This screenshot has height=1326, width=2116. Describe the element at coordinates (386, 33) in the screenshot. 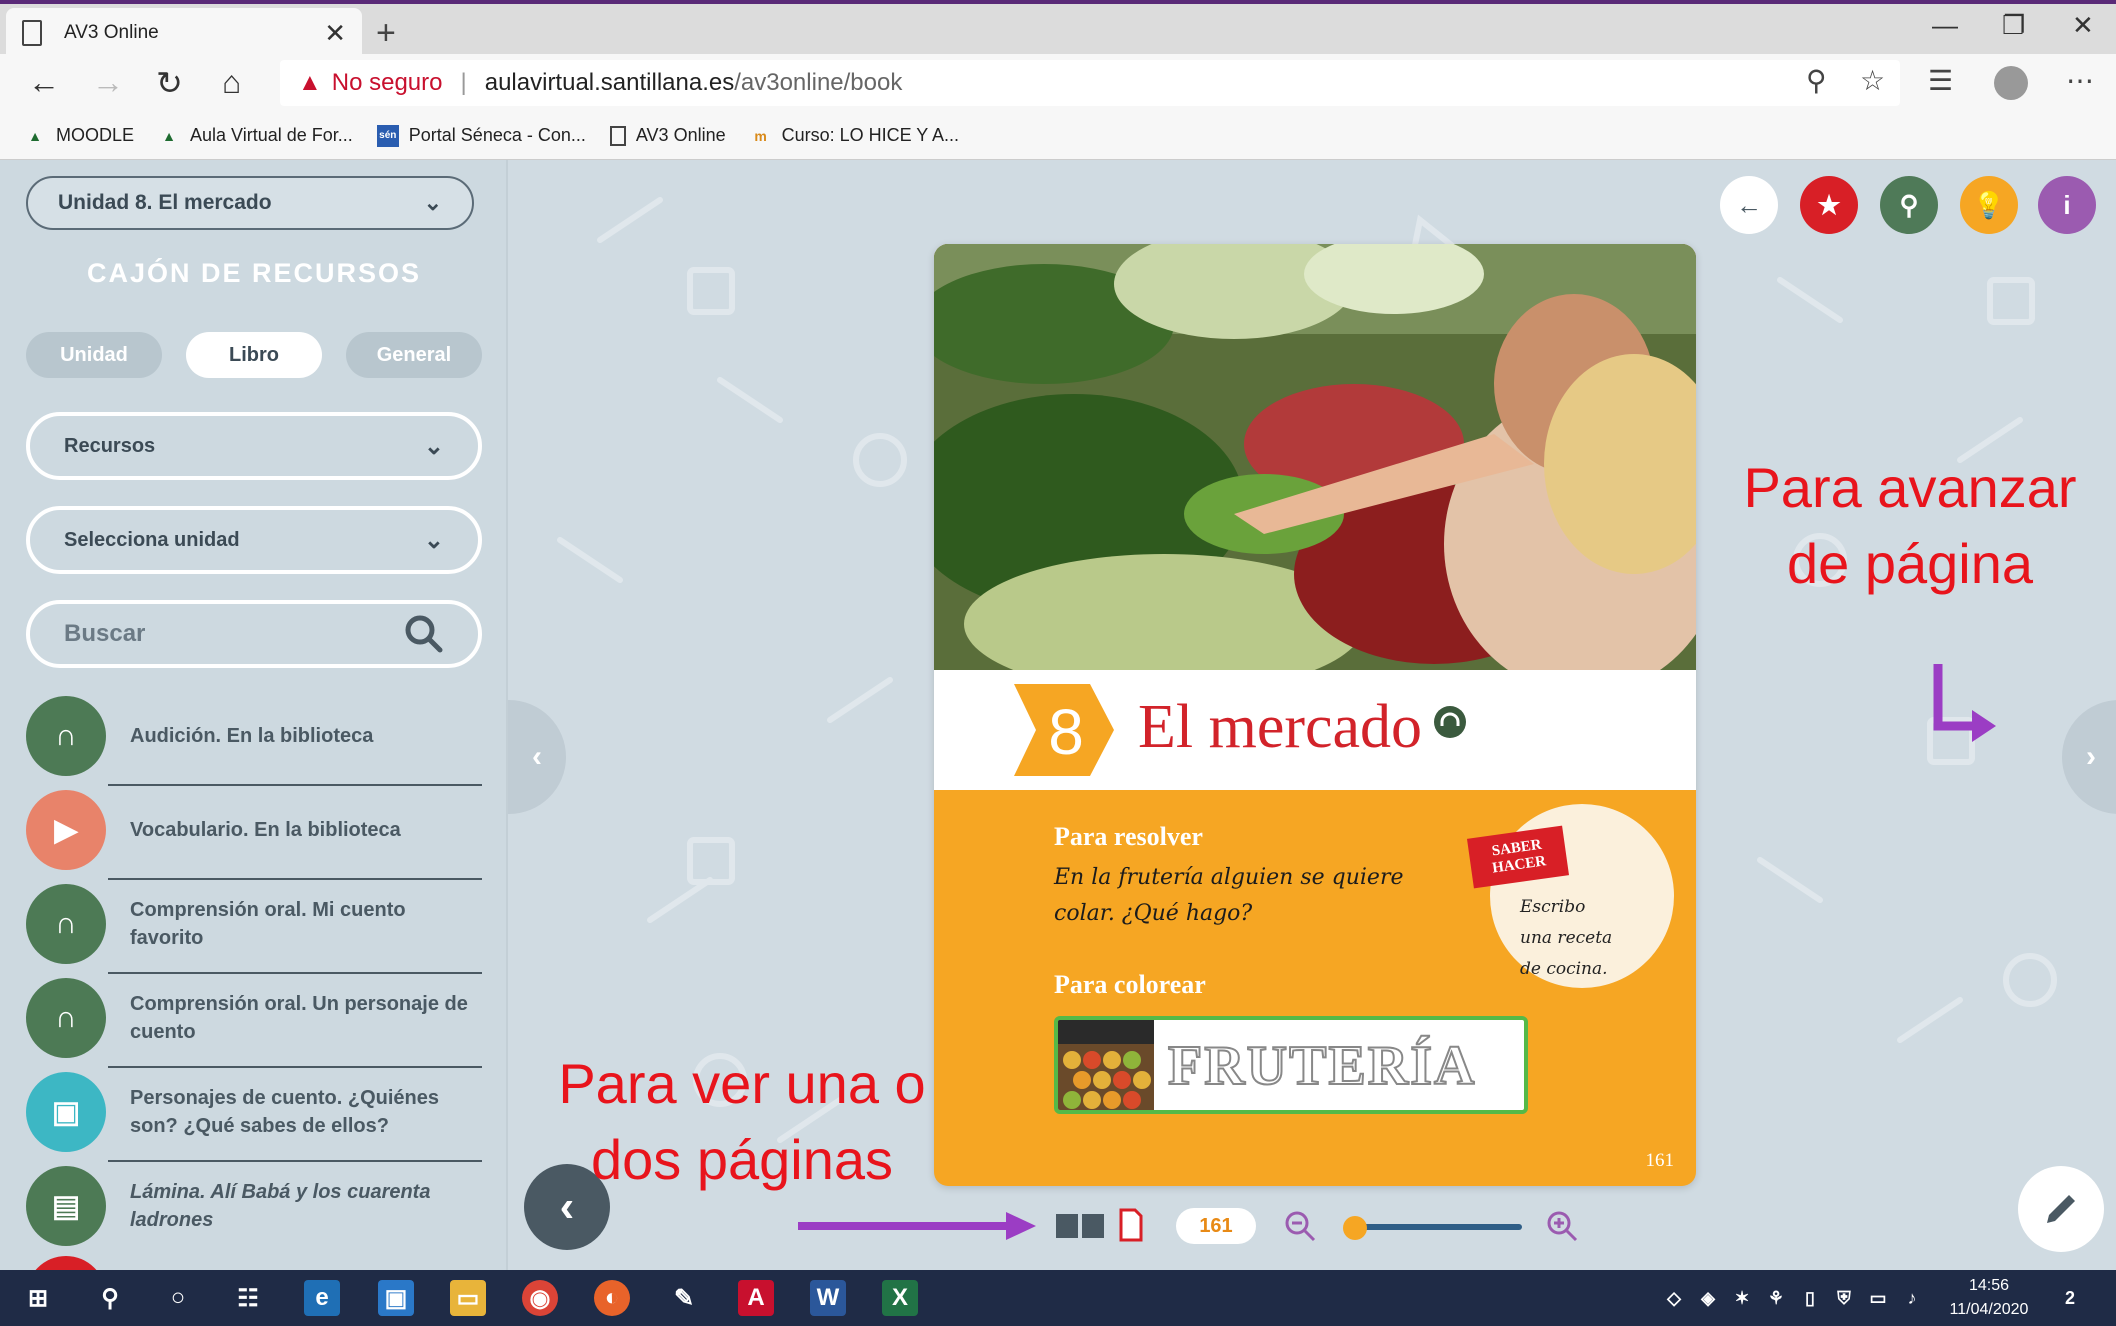

I see `new-tab-button: +` at that location.